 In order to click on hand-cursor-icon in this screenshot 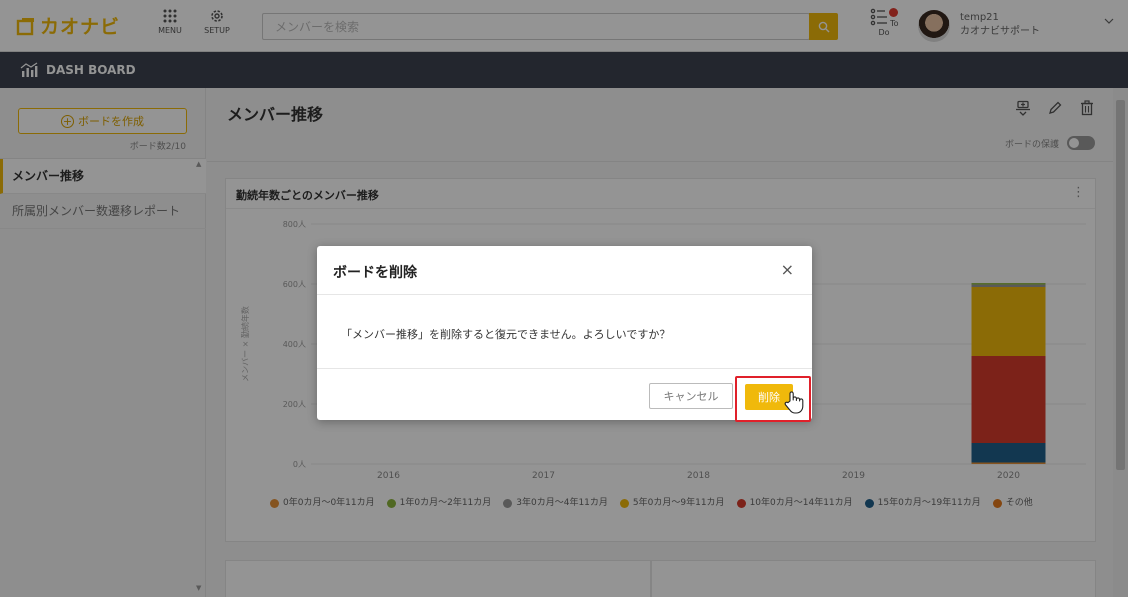, I will do `click(794, 402)`.